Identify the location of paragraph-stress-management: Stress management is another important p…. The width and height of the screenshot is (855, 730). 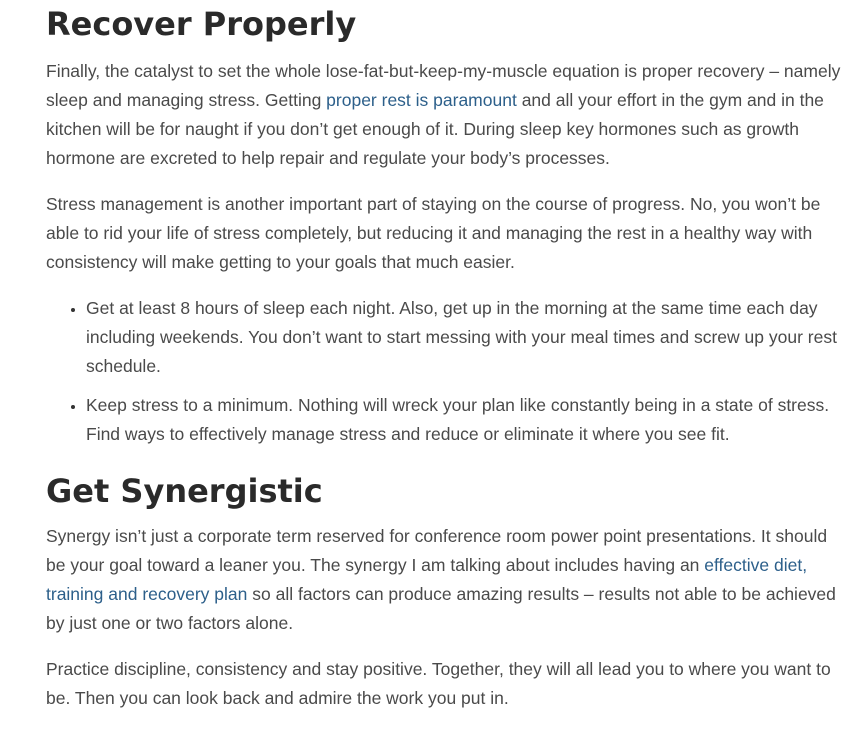
(433, 233).